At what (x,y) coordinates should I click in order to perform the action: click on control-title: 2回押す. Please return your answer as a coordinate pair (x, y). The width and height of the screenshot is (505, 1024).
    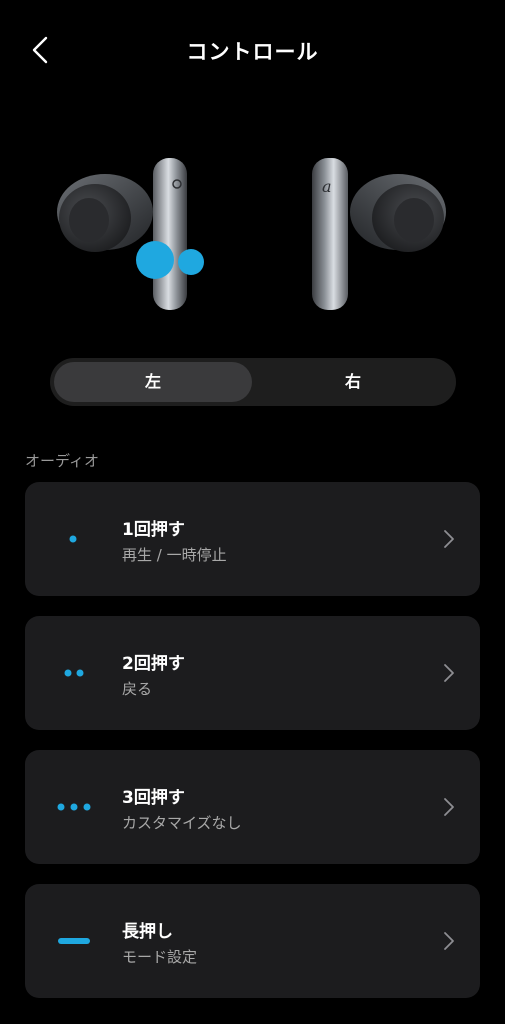
    Looking at the image, I should click on (153, 664).